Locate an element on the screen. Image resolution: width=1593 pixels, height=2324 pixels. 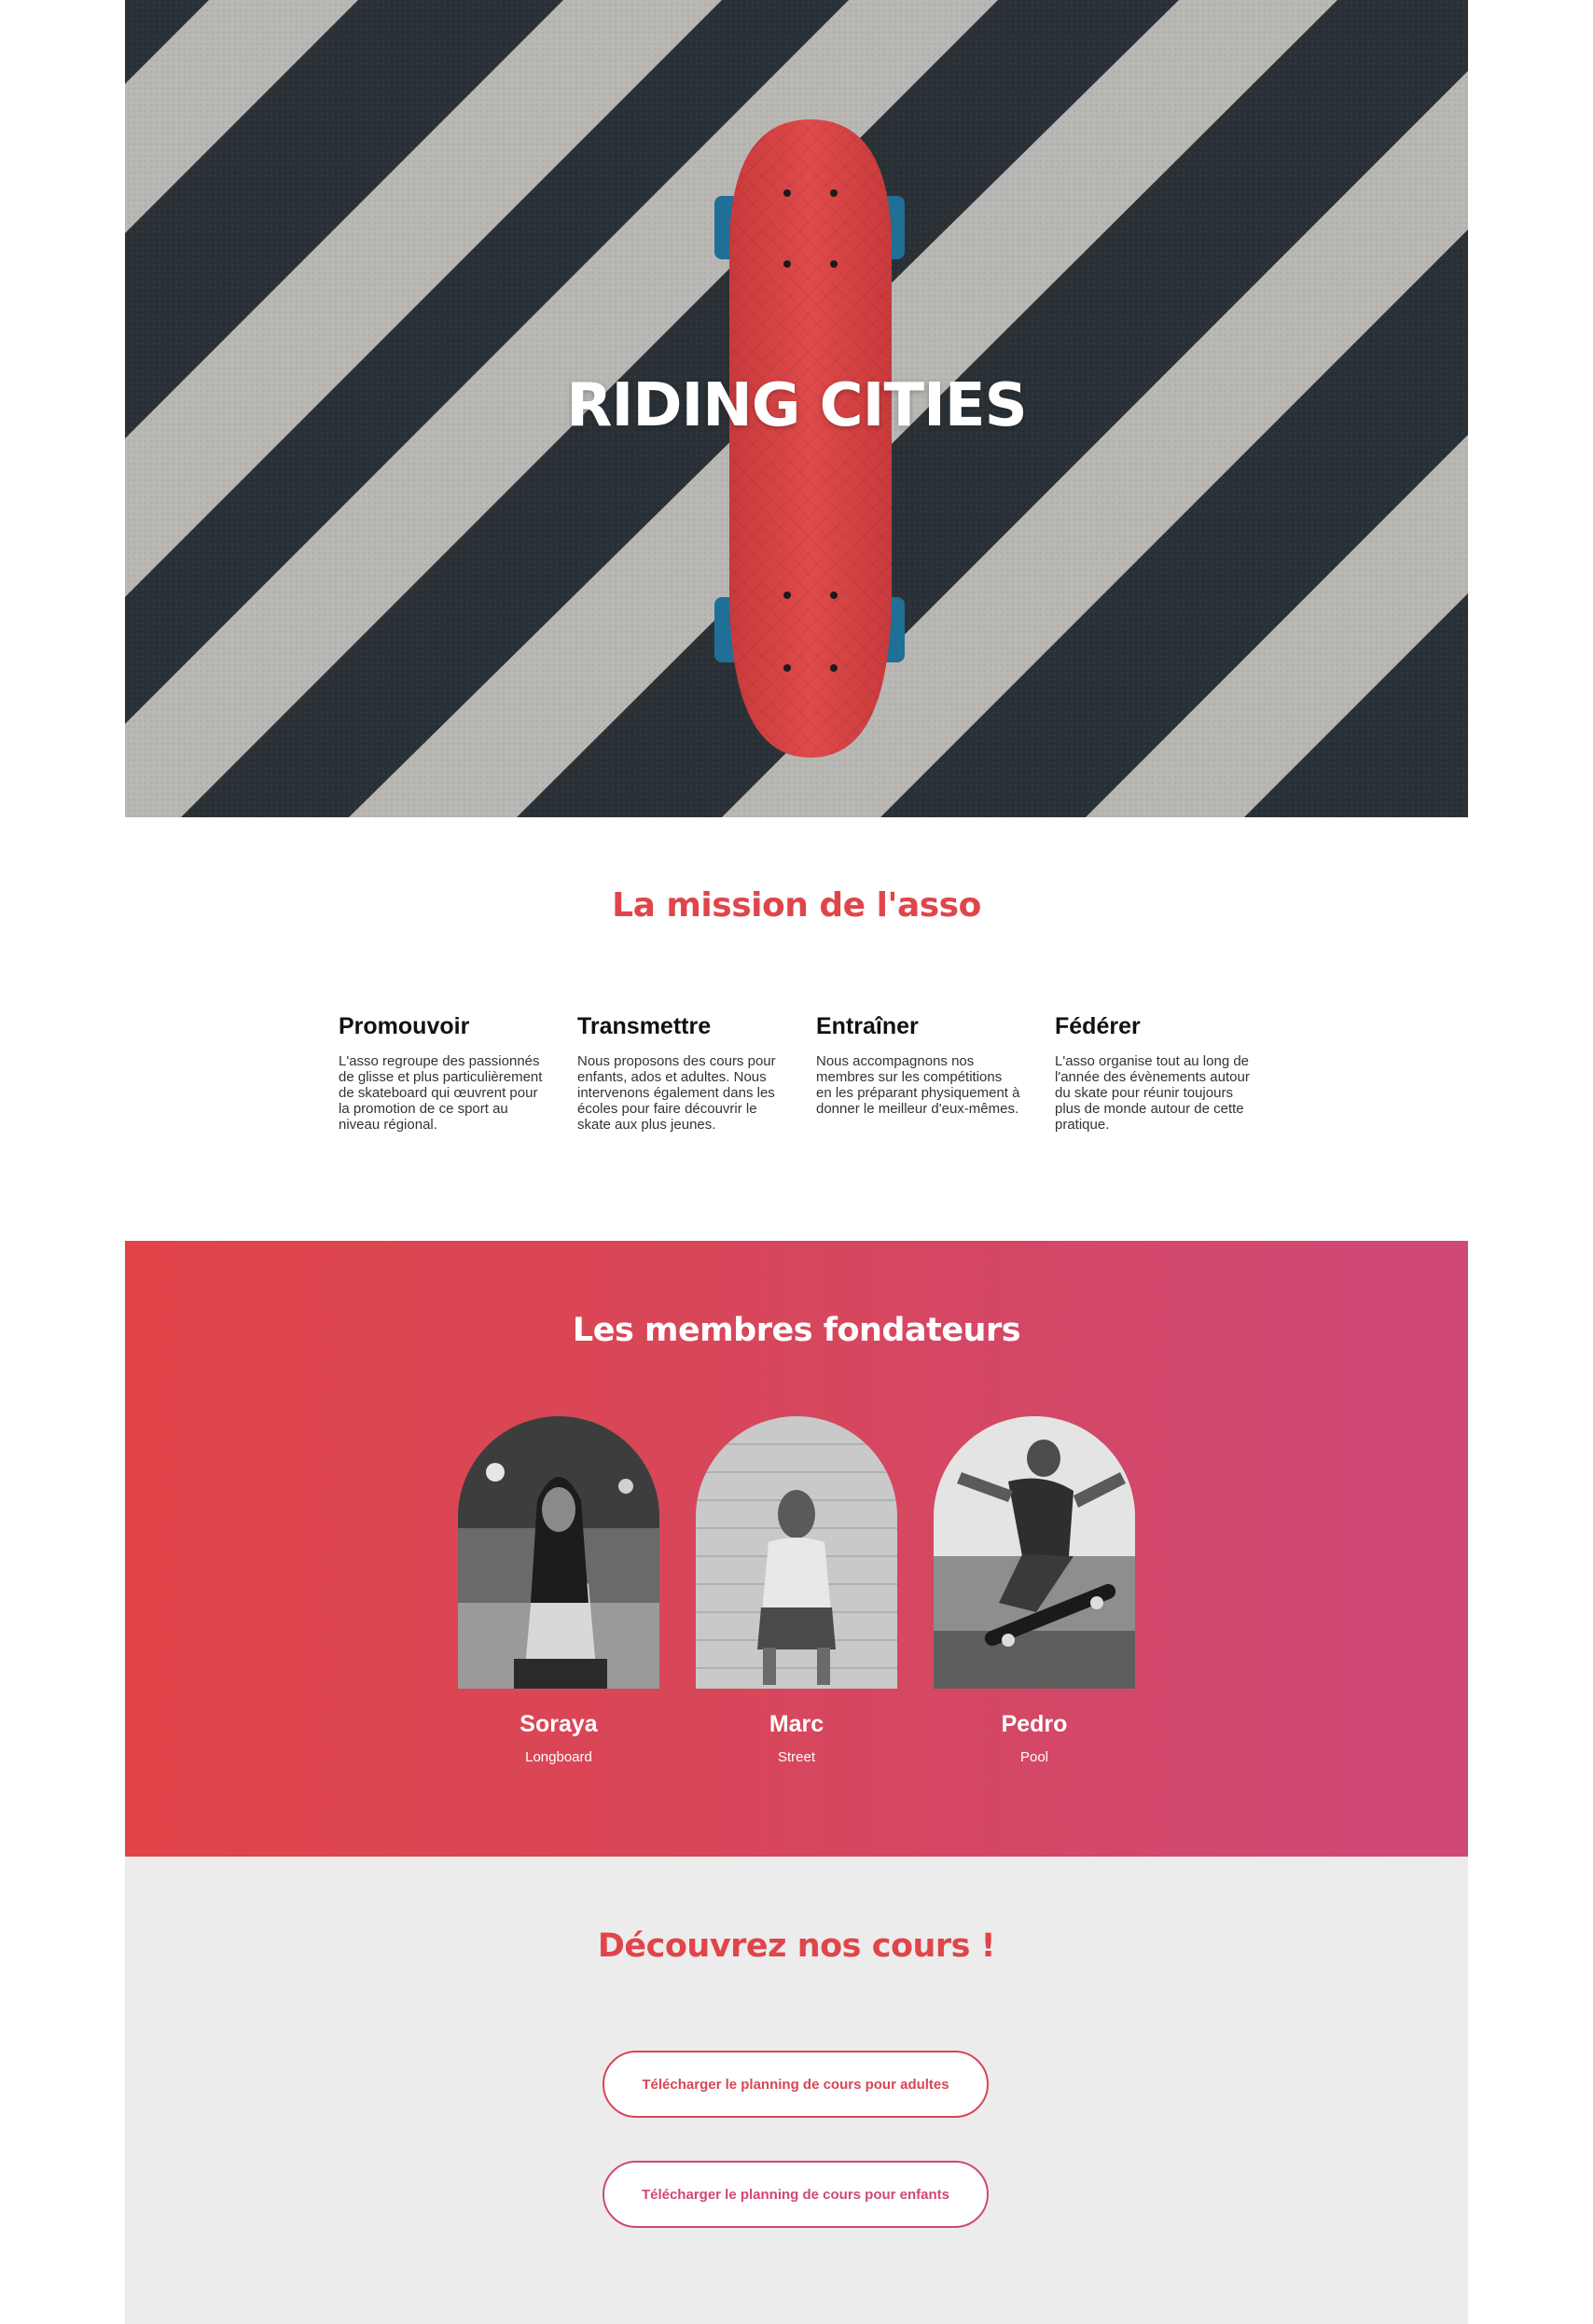
pillar-title: Transmettre is located at coordinates (644, 1026).